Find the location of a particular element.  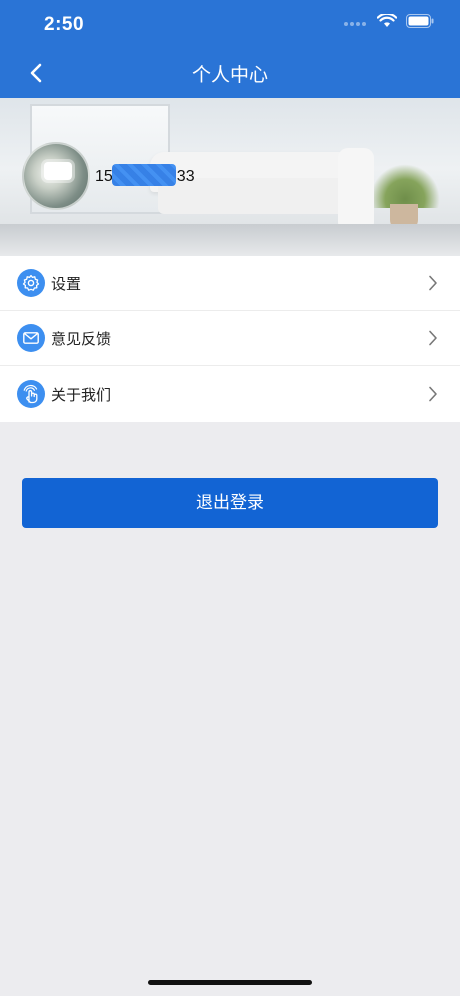

menu-label-settings: 设置 is located at coordinates (66, 284).